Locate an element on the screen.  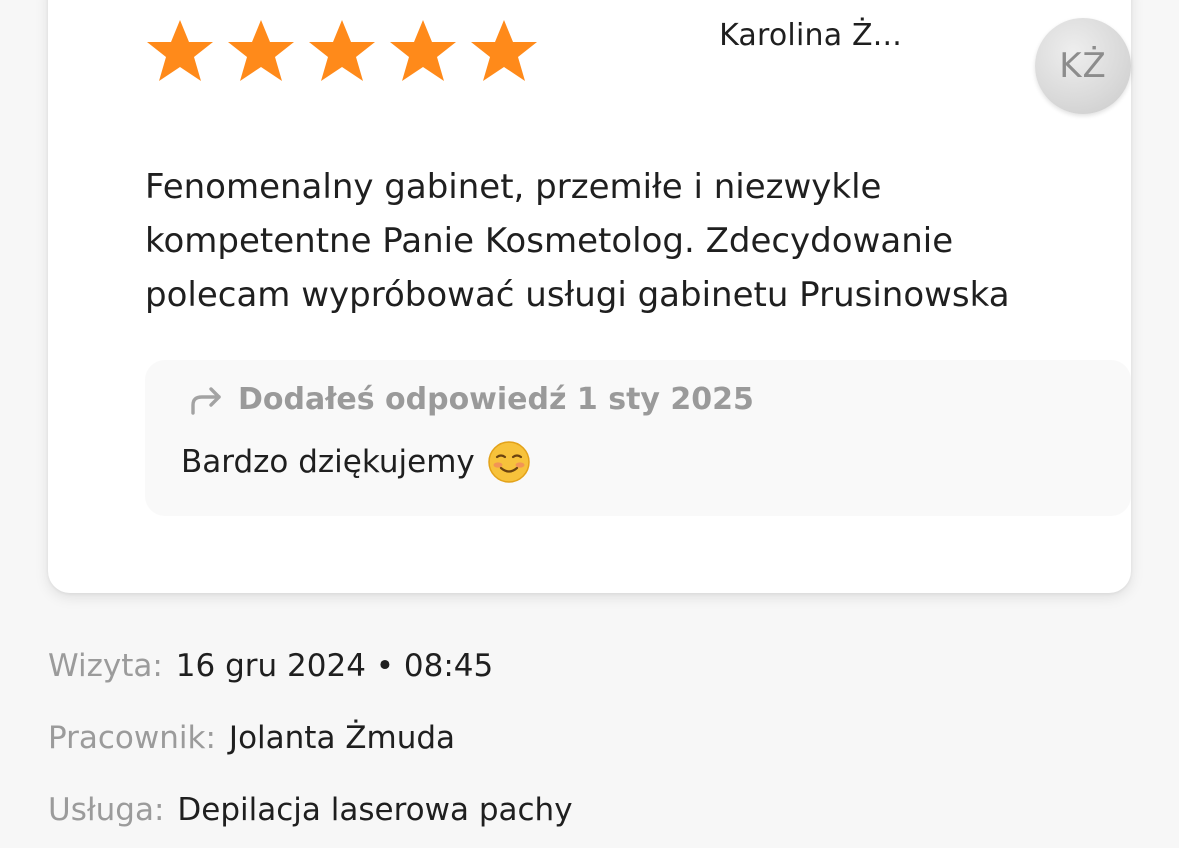
reply-arrow-icon is located at coordinates (206, 400).